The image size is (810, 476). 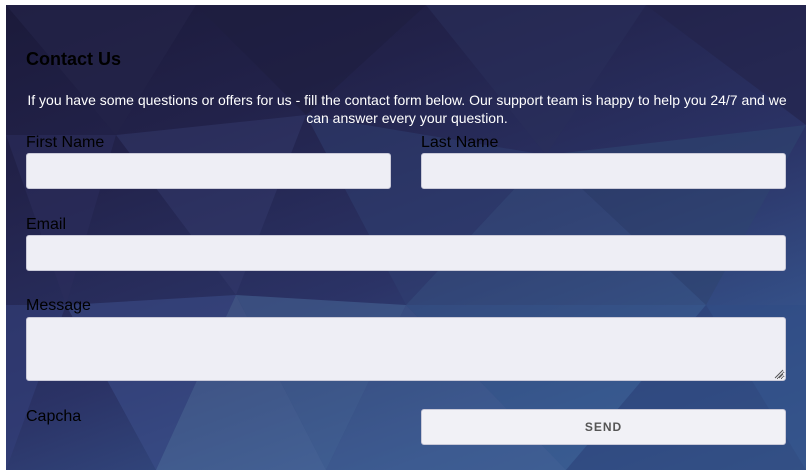 What do you see at coordinates (208, 171) in the screenshot?
I see `first-name-input` at bounding box center [208, 171].